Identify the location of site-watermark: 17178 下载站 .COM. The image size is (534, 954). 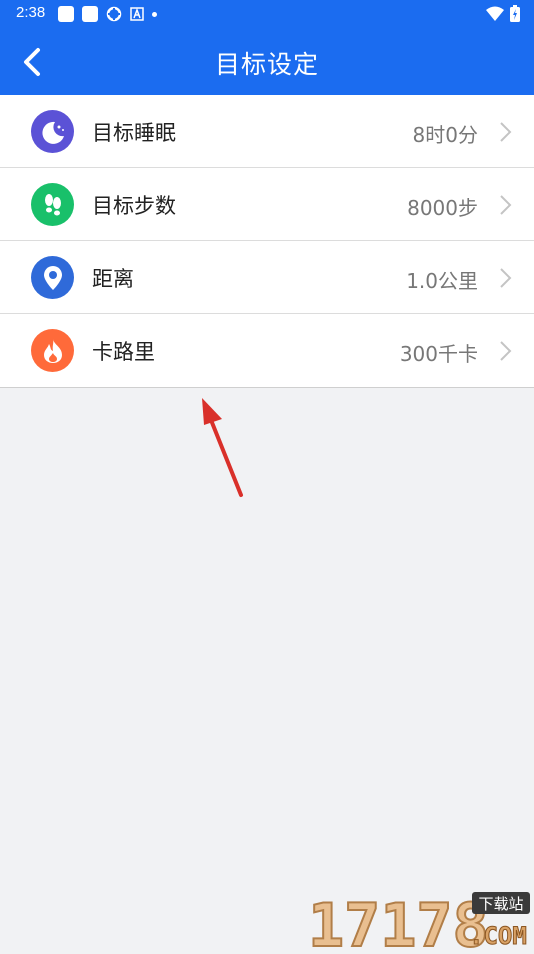
(419, 921).